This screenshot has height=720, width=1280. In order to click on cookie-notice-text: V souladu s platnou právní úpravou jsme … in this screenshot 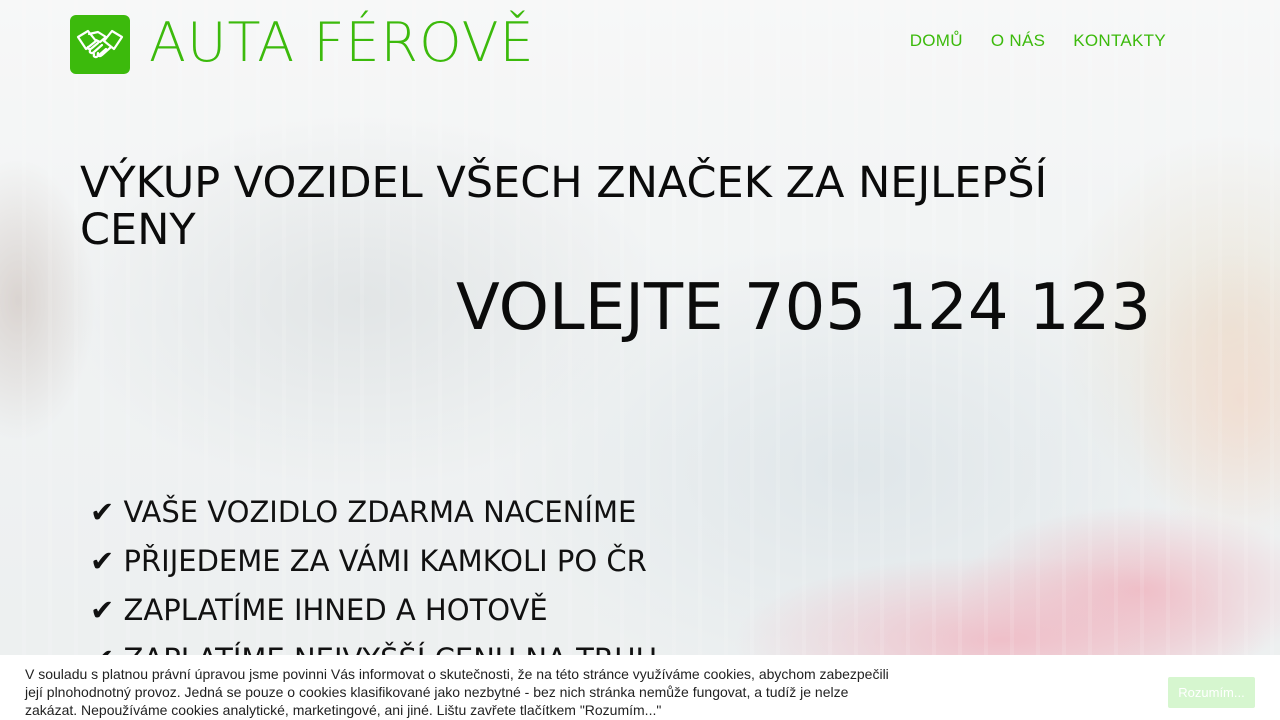, I will do `click(457, 692)`.